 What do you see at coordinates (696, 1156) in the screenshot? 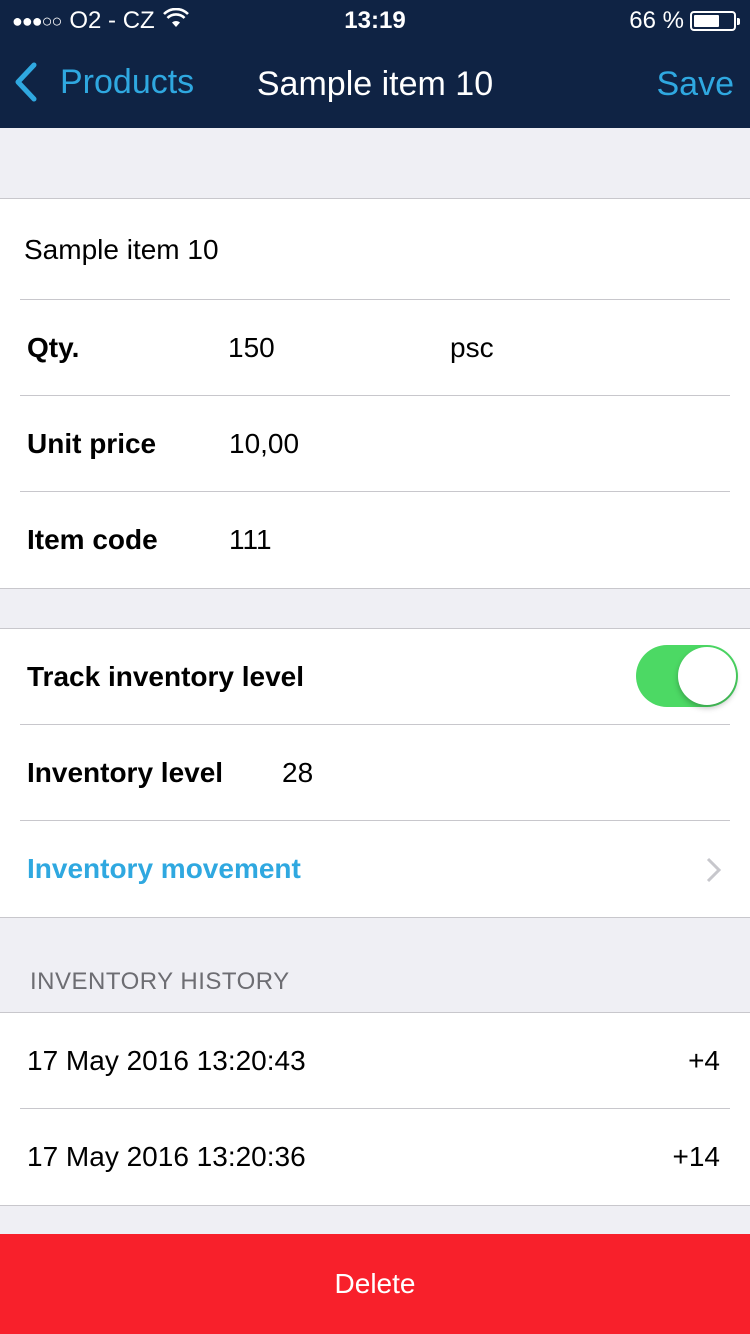
I see `history-amount: +14` at bounding box center [696, 1156].